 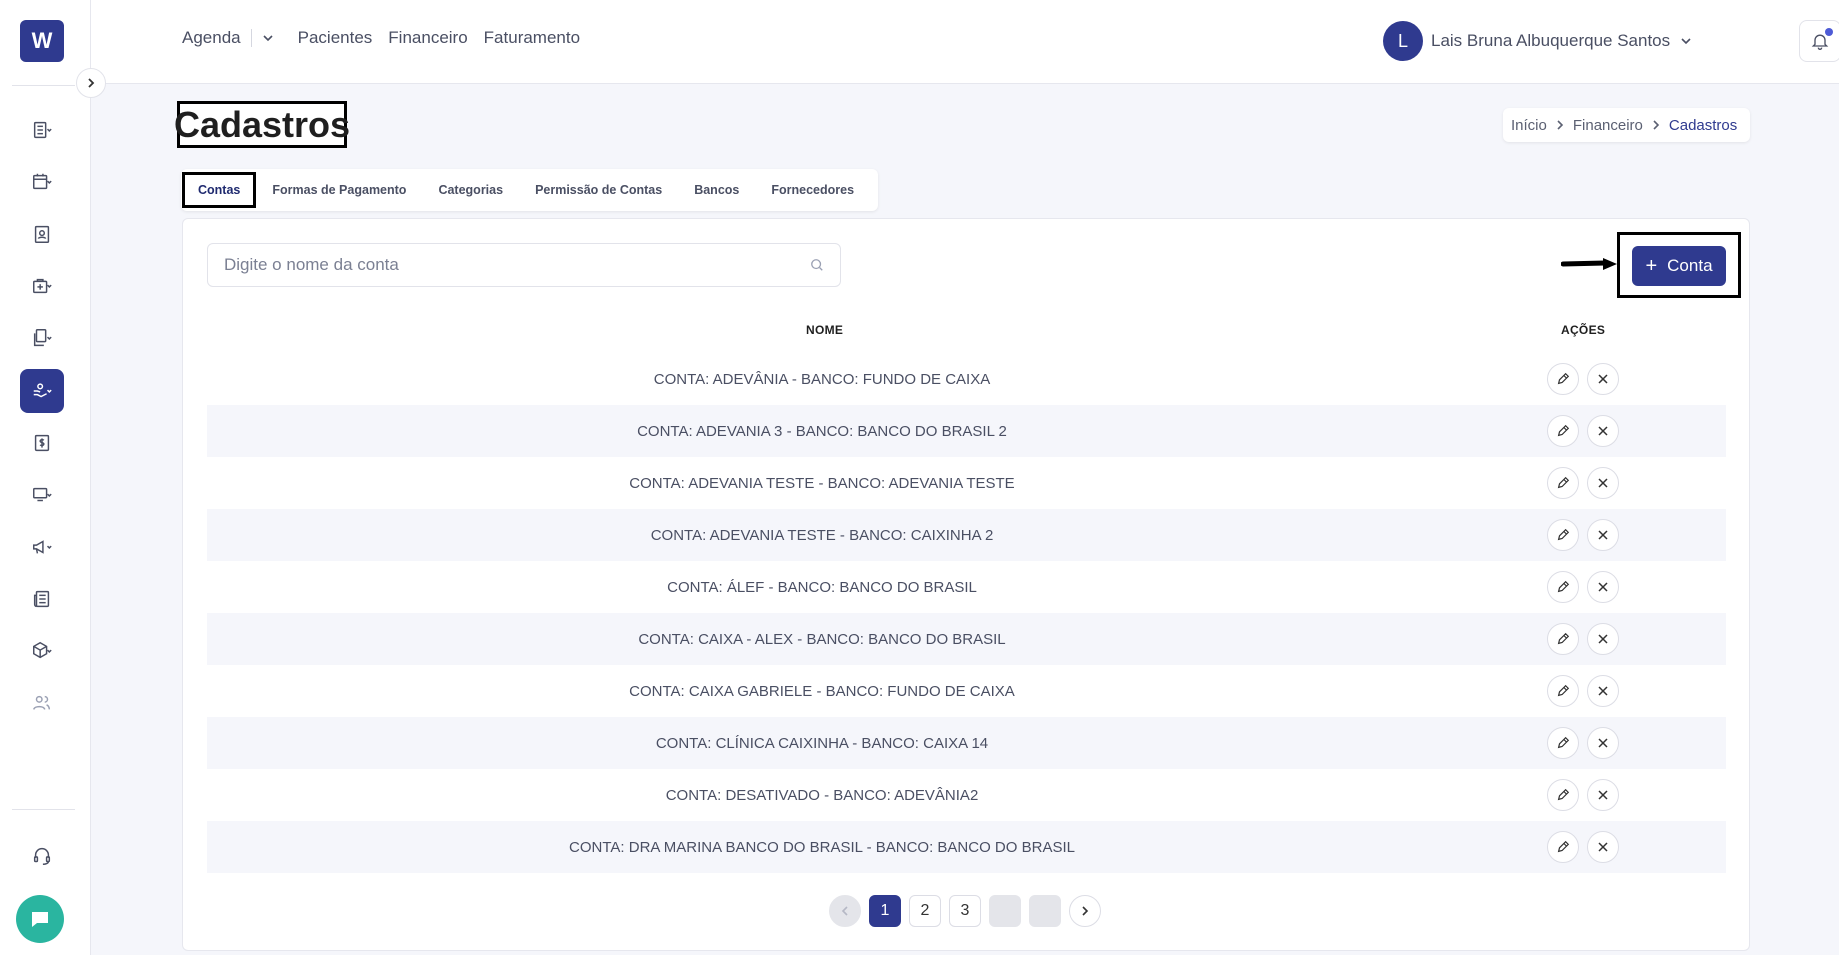 I want to click on breadcrumb-financeiro: Financeiro, so click(x=1608, y=125).